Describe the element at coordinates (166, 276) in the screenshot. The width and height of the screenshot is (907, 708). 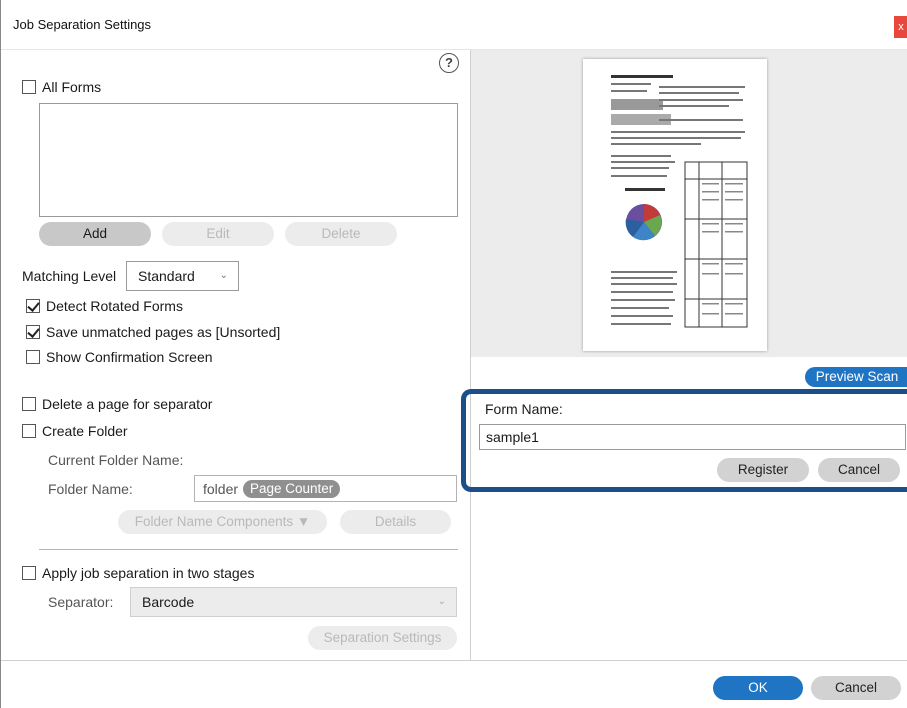
I see `matching-level-value: Standard` at that location.